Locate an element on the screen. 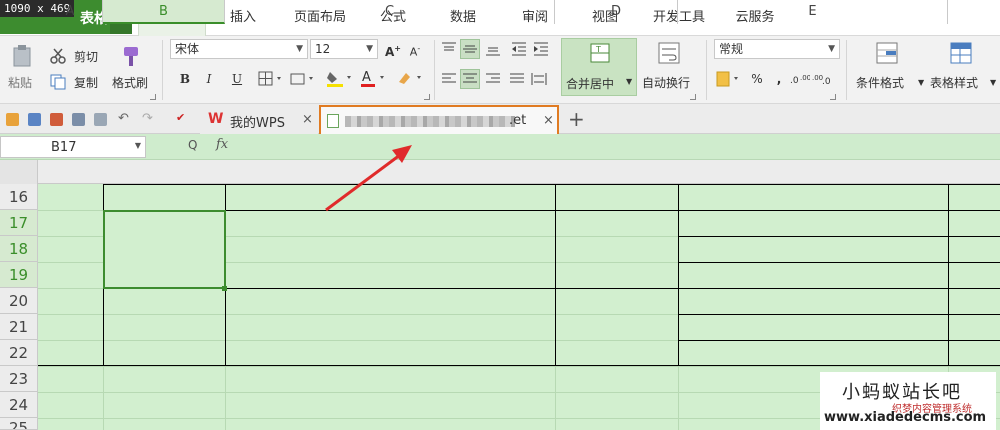  export-pdf-icon is located at coordinates (56, 119).